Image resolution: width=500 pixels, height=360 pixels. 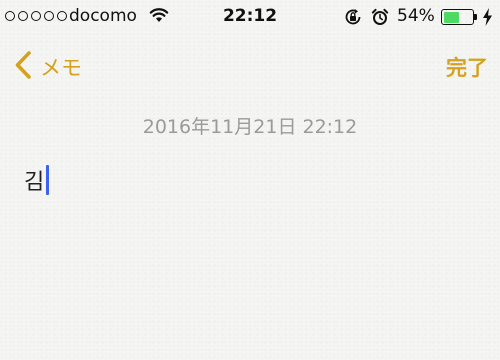 What do you see at coordinates (48, 180) in the screenshot?
I see `text-cursor` at bounding box center [48, 180].